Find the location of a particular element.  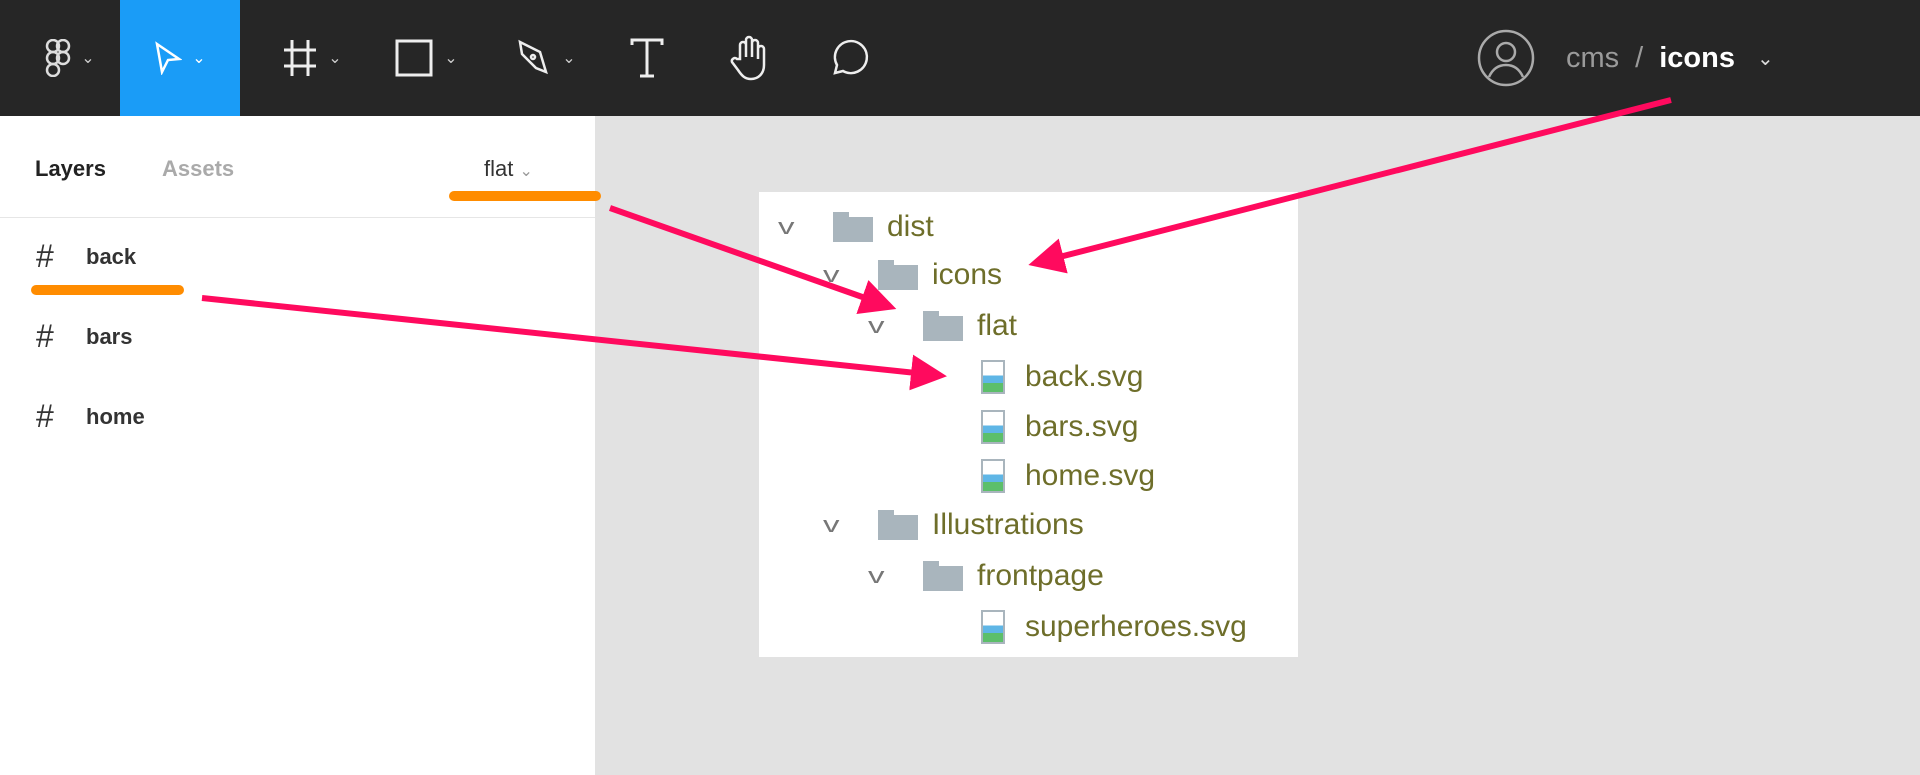

file-name: back.svg is located at coordinates (1084, 376).